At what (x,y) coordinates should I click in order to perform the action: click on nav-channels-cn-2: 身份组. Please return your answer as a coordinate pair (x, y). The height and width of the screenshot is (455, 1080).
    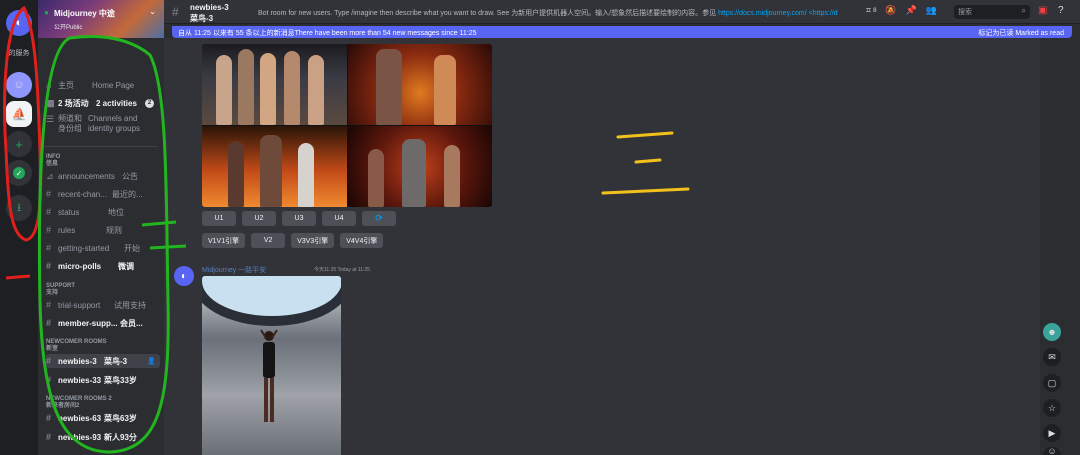
    Looking at the image, I should click on (70, 128).